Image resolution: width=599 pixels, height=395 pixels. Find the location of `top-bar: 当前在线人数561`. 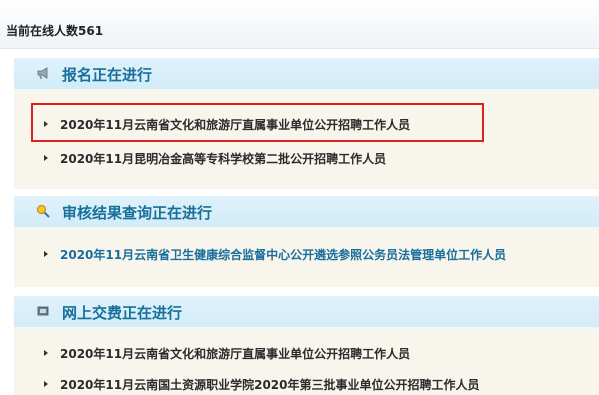

top-bar: 当前在线人数561 is located at coordinates (299, 24).